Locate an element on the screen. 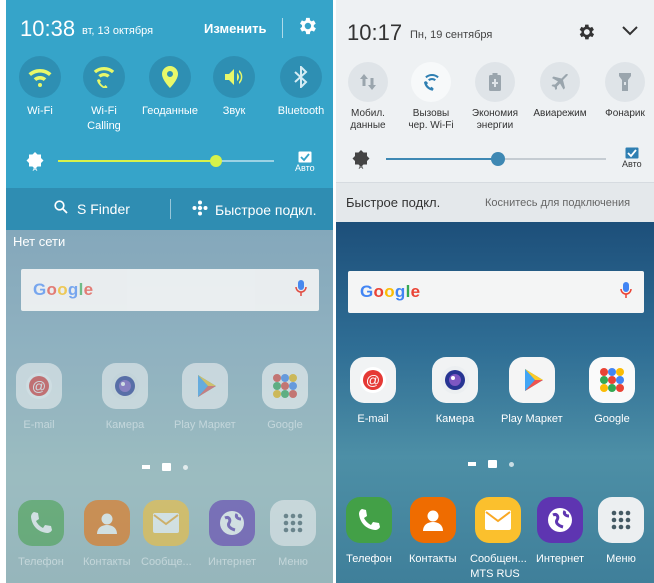 This screenshot has height=583, width=654. toggle-label: Wi-Fi Calling is located at coordinates (104, 118).